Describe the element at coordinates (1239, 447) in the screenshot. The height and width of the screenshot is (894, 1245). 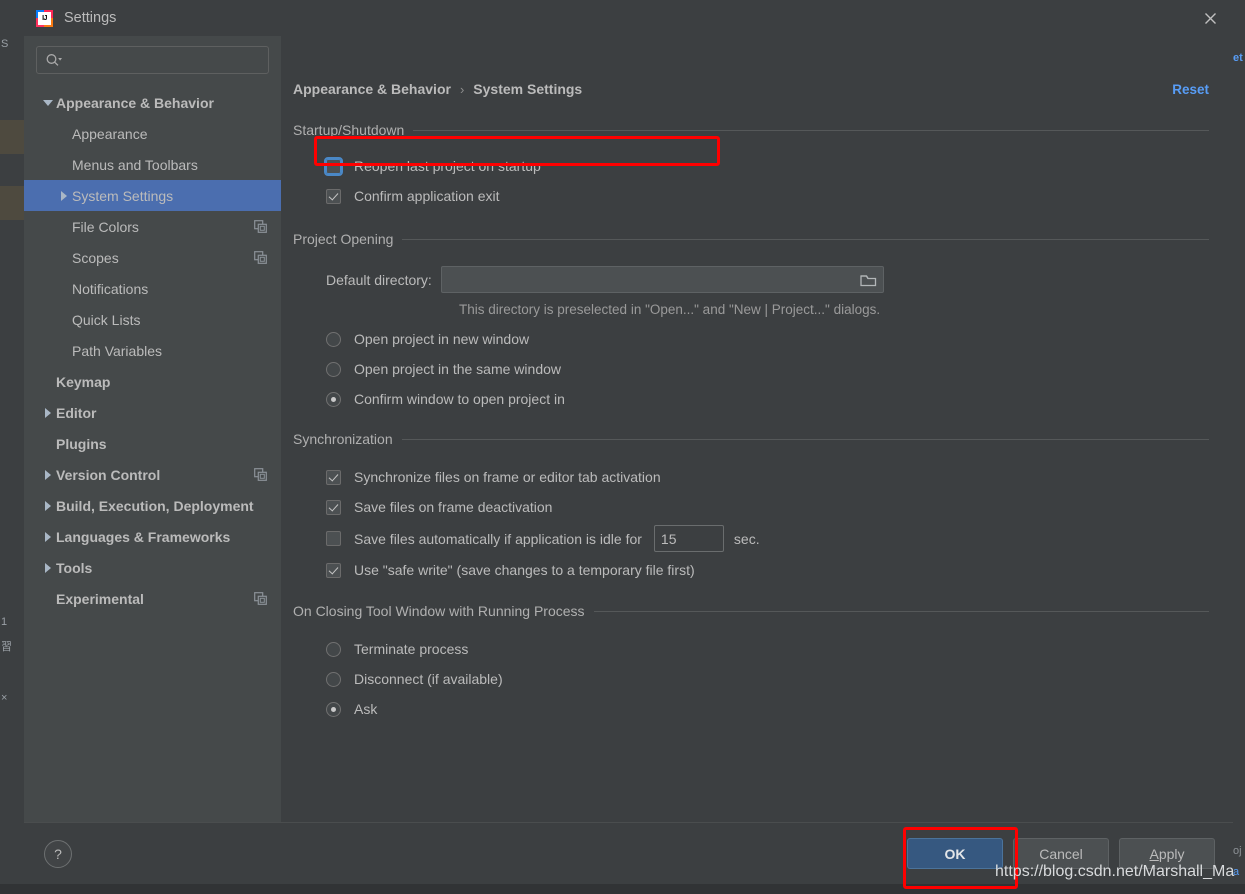
I see `ide-background-right: et oj a` at that location.